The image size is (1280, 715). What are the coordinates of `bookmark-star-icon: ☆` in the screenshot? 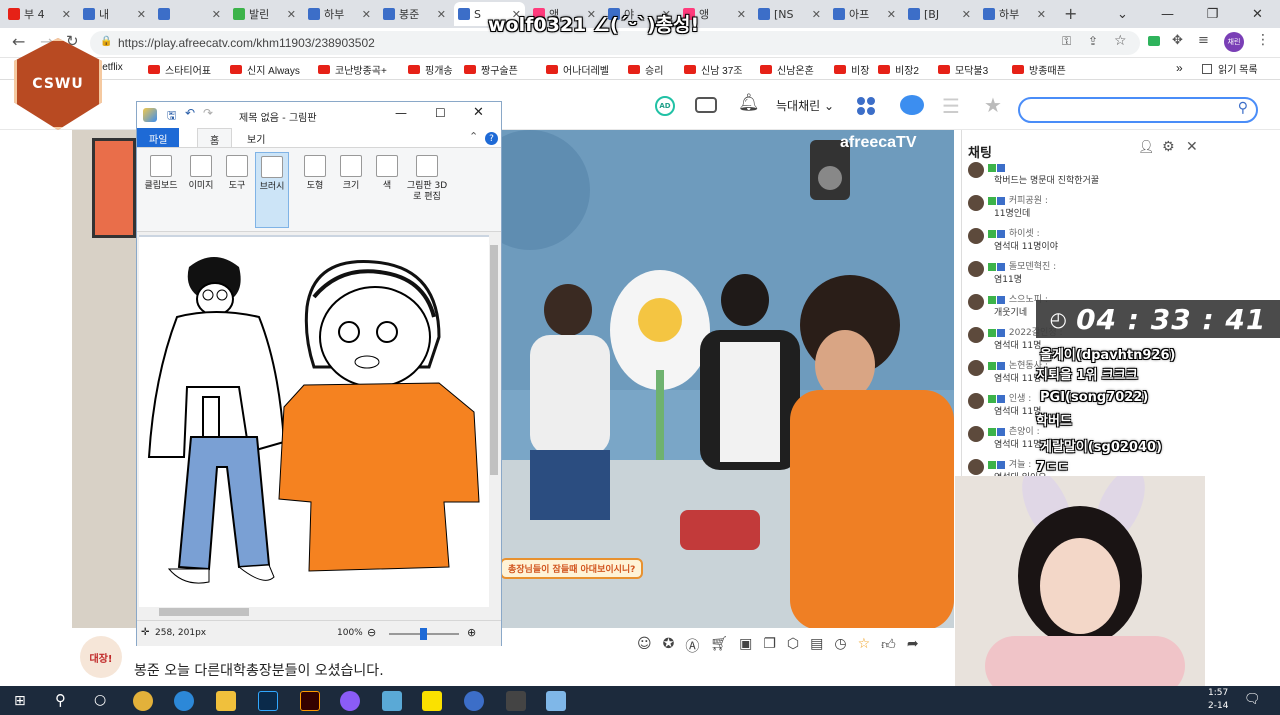 It's located at (864, 646).